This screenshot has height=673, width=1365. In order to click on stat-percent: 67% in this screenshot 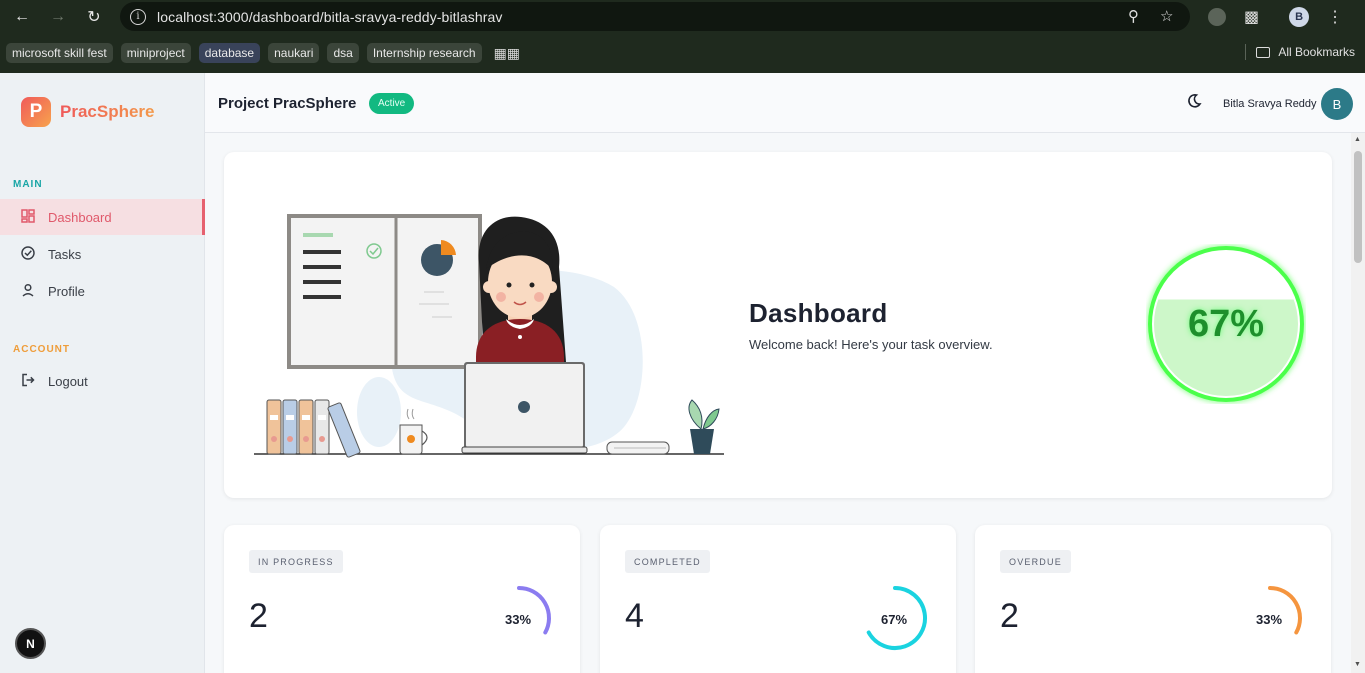, I will do `click(894, 619)`.